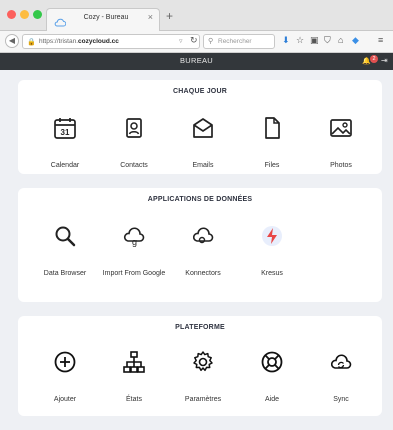 The image size is (393, 430). I want to click on page-title: BUREAU, so click(196, 60).